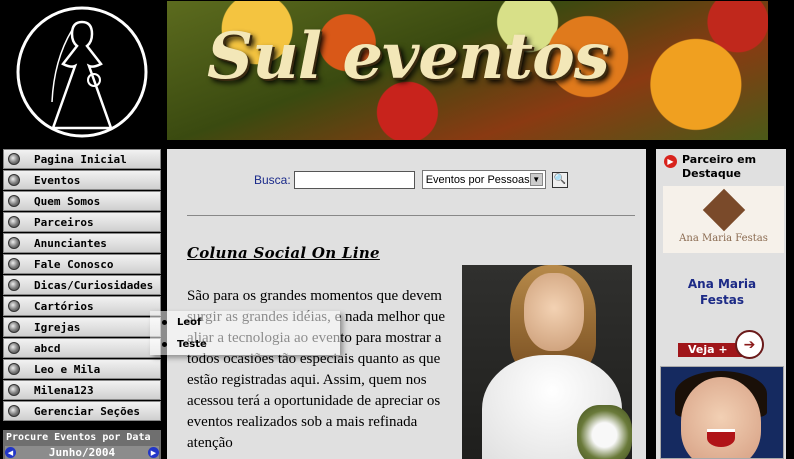 The width and height of the screenshot is (794, 459). I want to click on search-type-select: Eventos por Pessoas ▼, so click(483, 179).